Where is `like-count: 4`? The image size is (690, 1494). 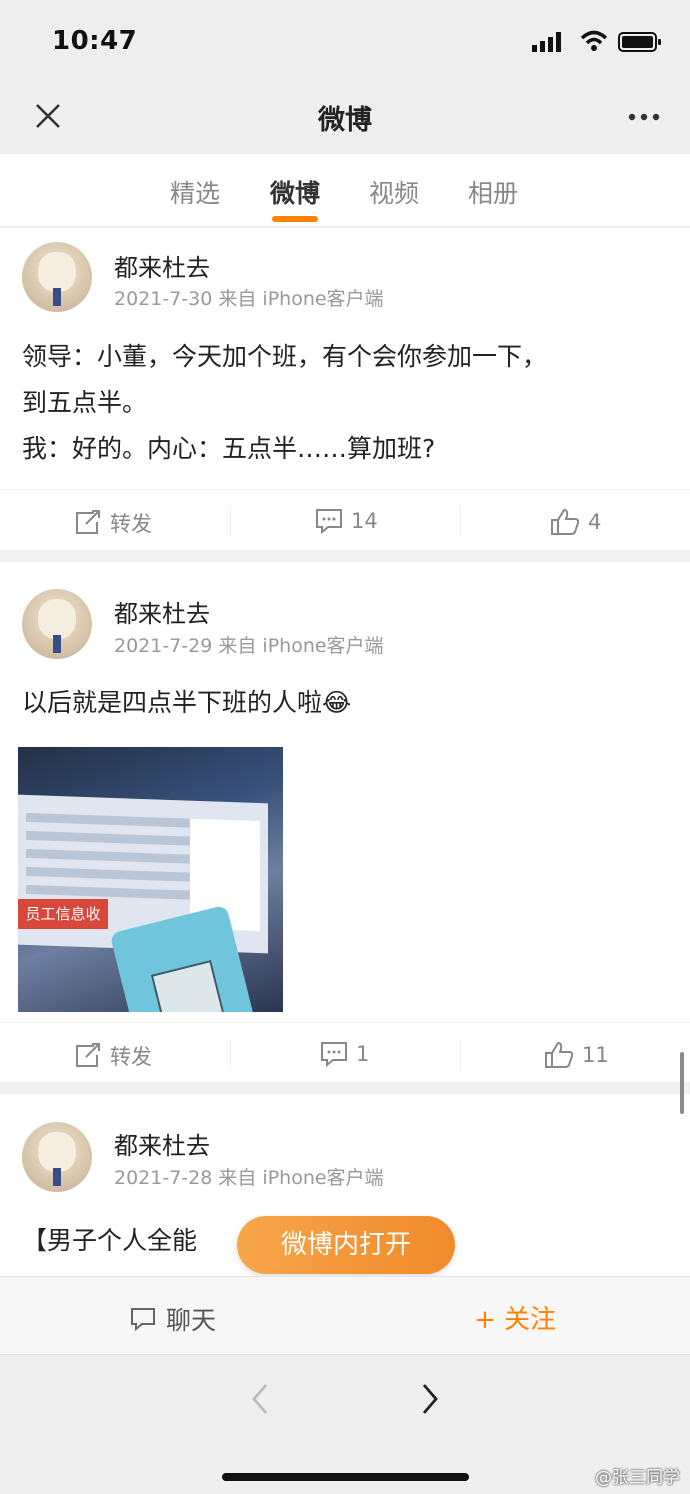
like-count: 4 is located at coordinates (595, 522).